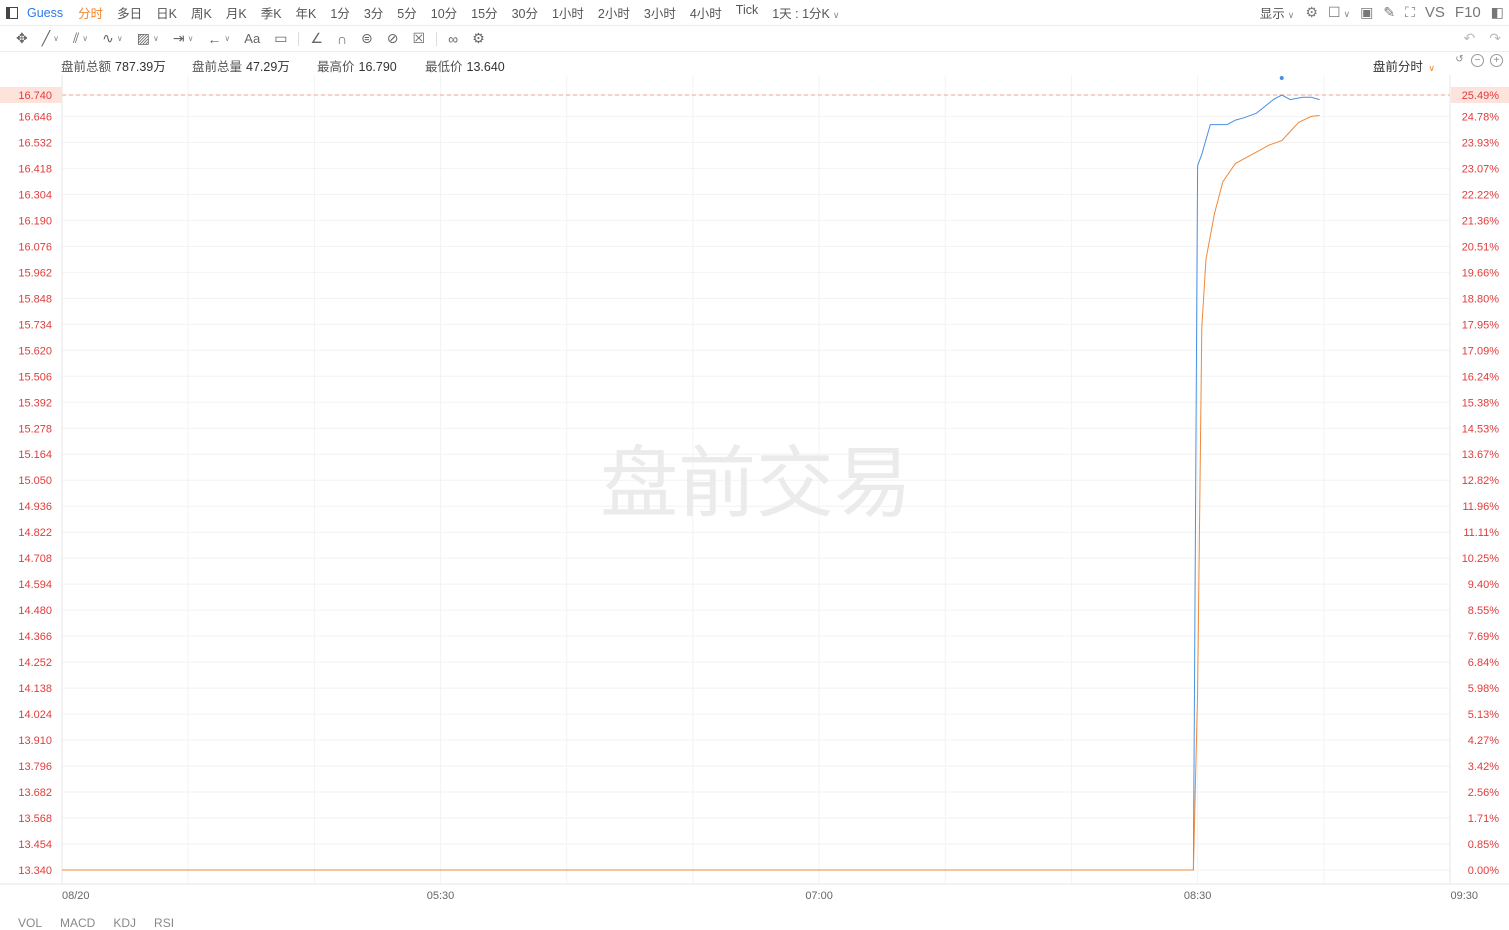 The height and width of the screenshot is (930, 1509). What do you see at coordinates (201, 12) in the screenshot?
I see `period-tab: 周K` at bounding box center [201, 12].